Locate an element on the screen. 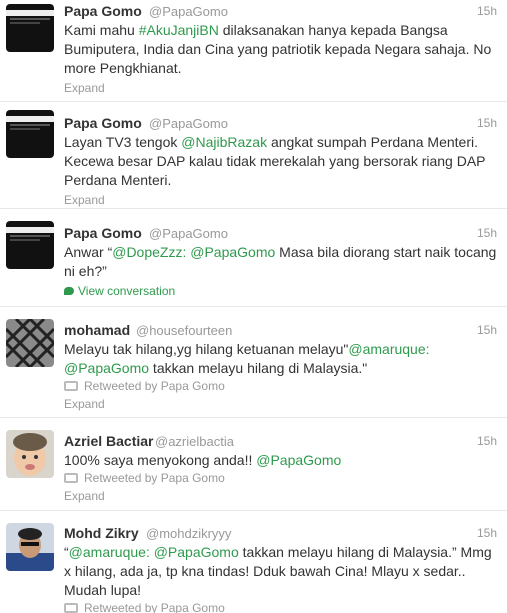  mention-link: @NajibRazak is located at coordinates (224, 142).